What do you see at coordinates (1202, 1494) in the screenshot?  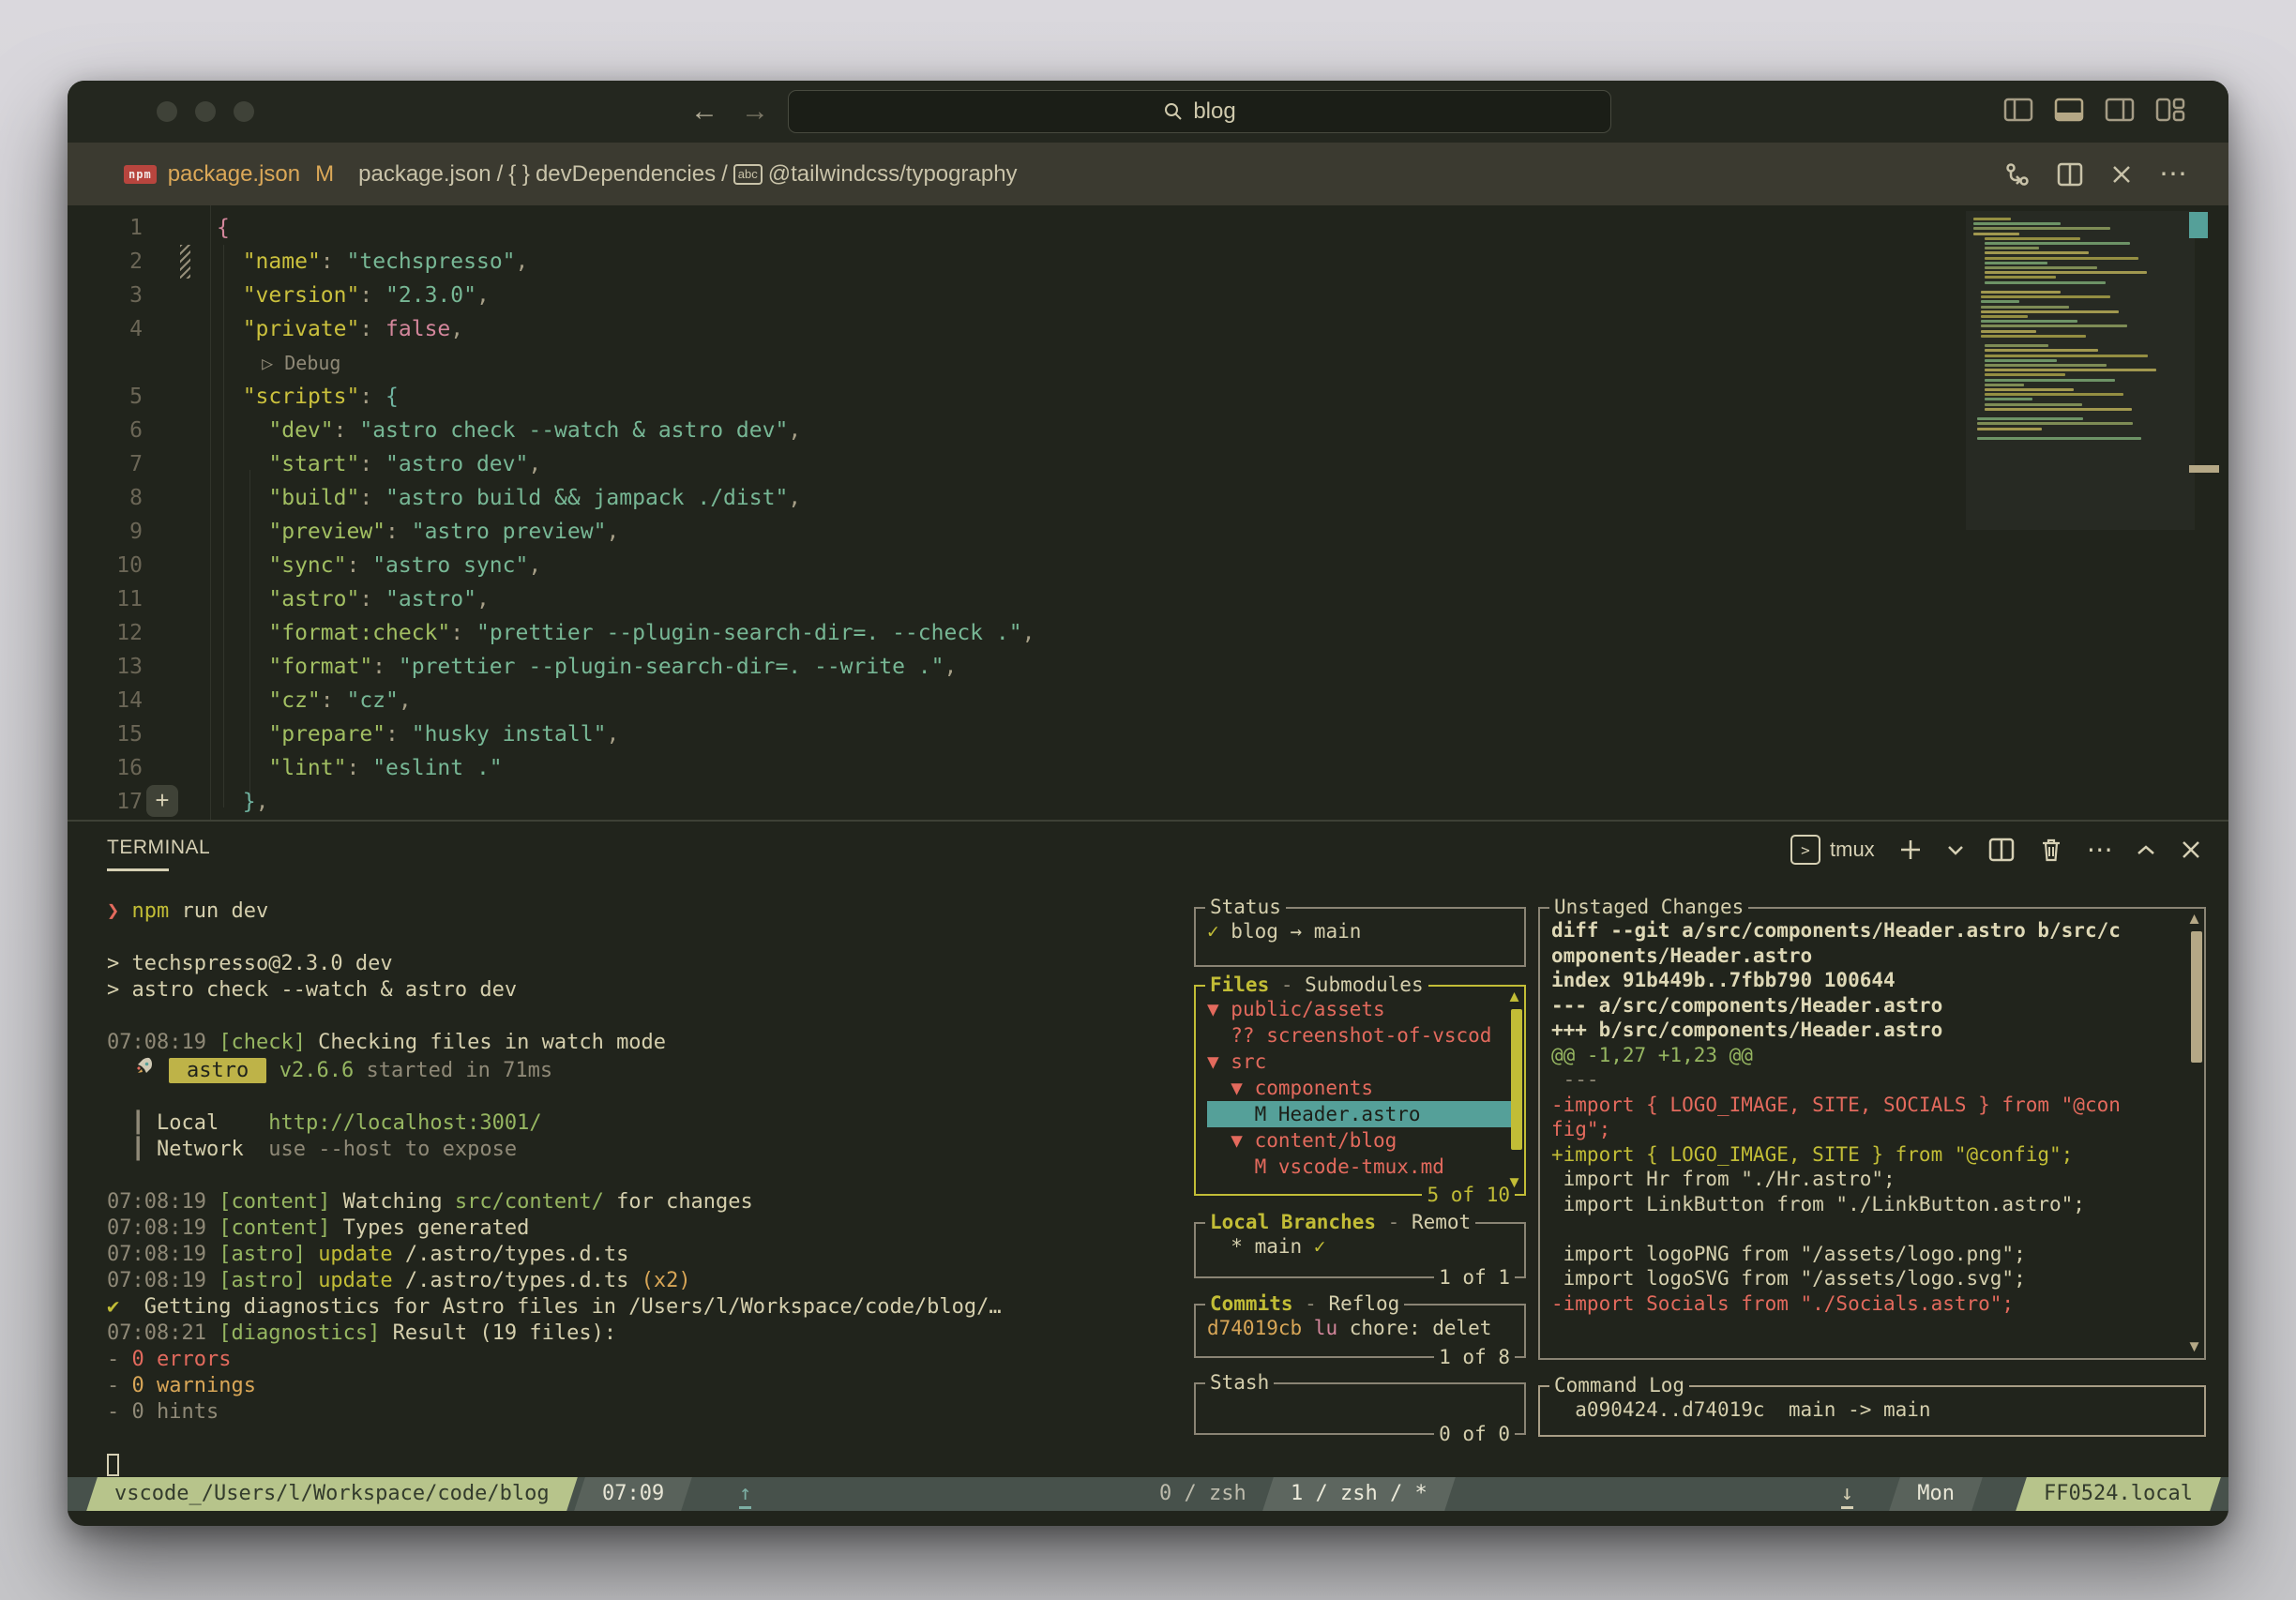 I see `tmux-window-0: 0 / zsh` at bounding box center [1202, 1494].